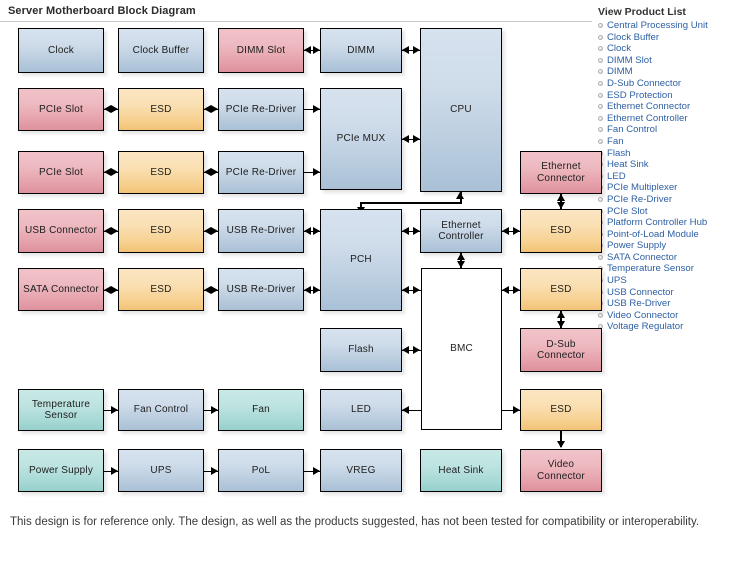 Image resolution: width=733 pixels, height=568 pixels. I want to click on product-list-item: USB Connector, so click(665, 292).